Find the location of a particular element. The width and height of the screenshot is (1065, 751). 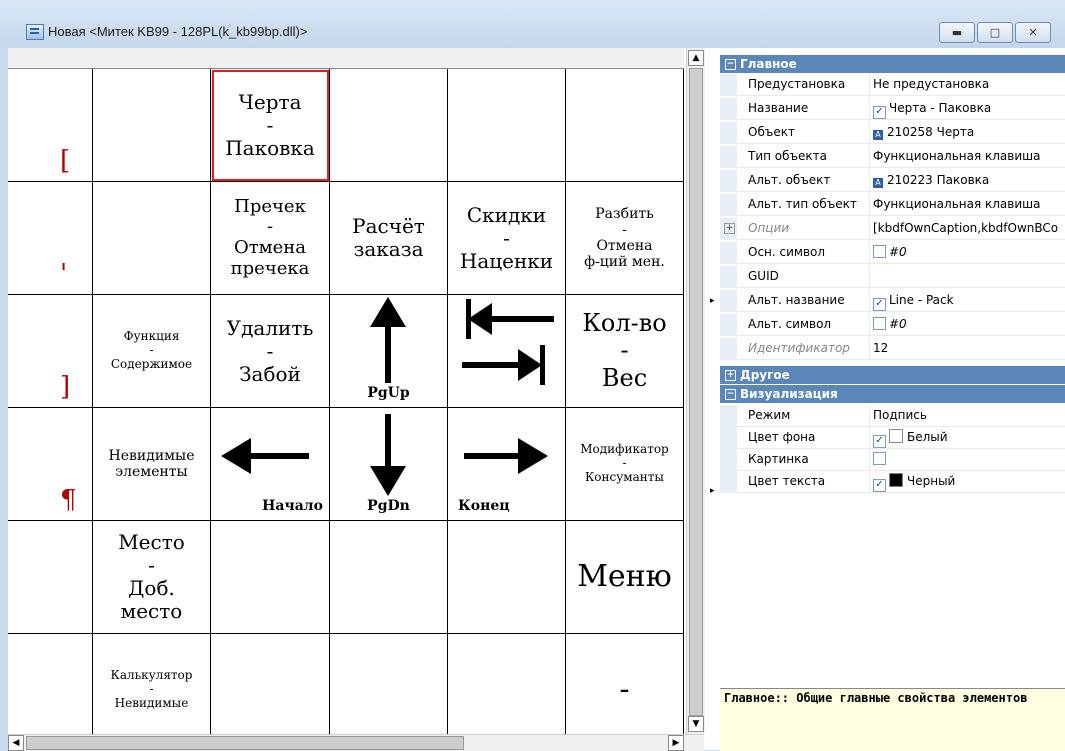

key-cell: Кол-во - Вес is located at coordinates (625, 351).